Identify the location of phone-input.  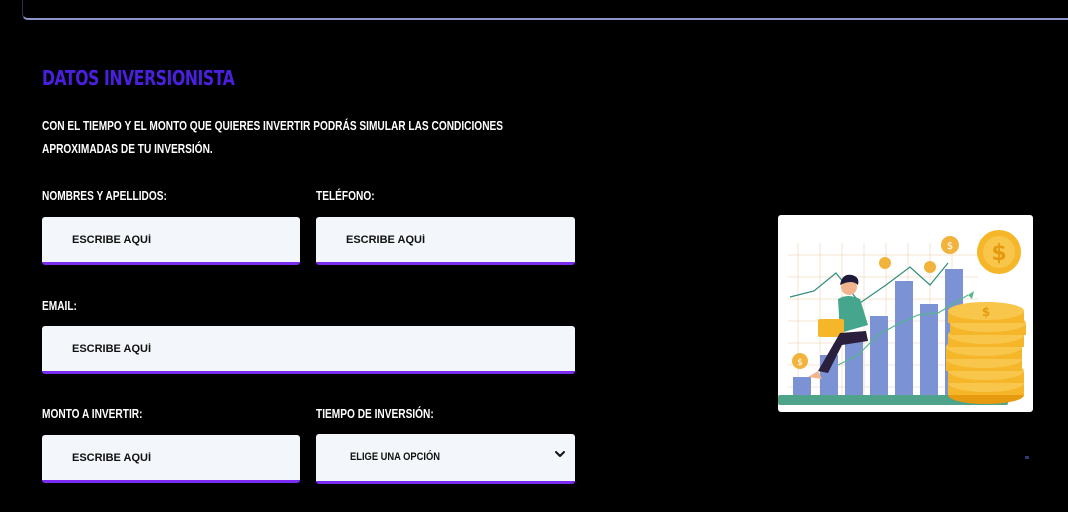
(445, 241).